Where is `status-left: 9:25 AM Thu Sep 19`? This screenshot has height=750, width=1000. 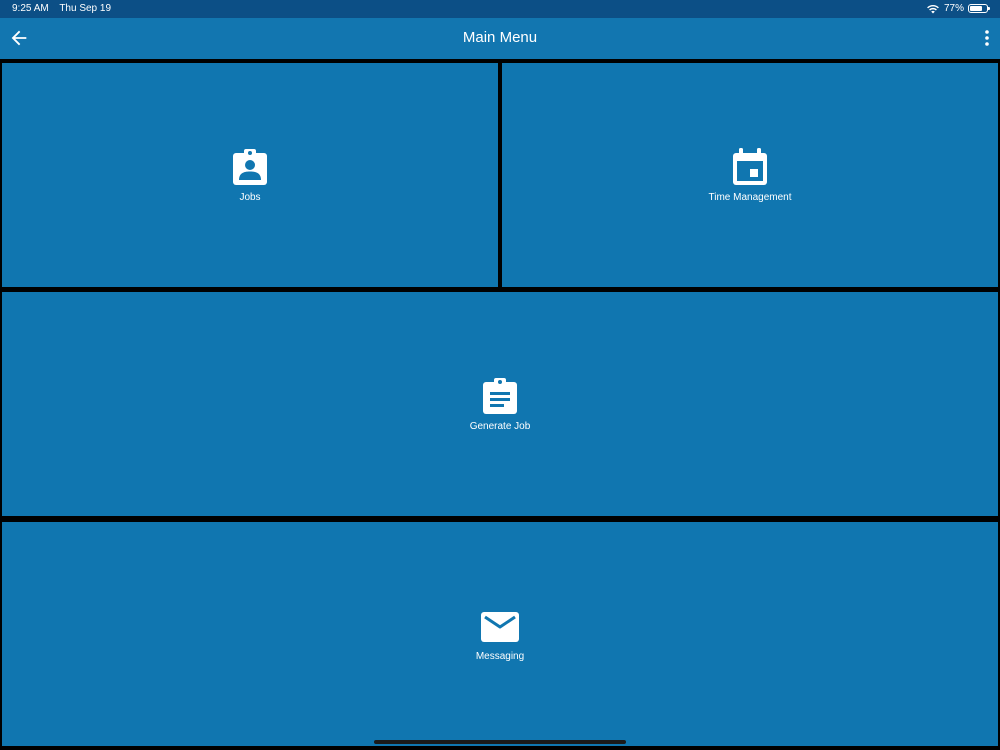 status-left: 9:25 AM Thu Sep 19 is located at coordinates (65, 8).